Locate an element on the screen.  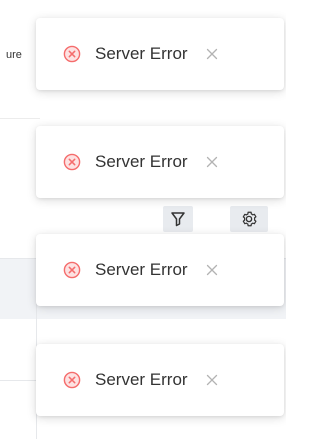
background-truncated-label: ure is located at coordinates (14, 55).